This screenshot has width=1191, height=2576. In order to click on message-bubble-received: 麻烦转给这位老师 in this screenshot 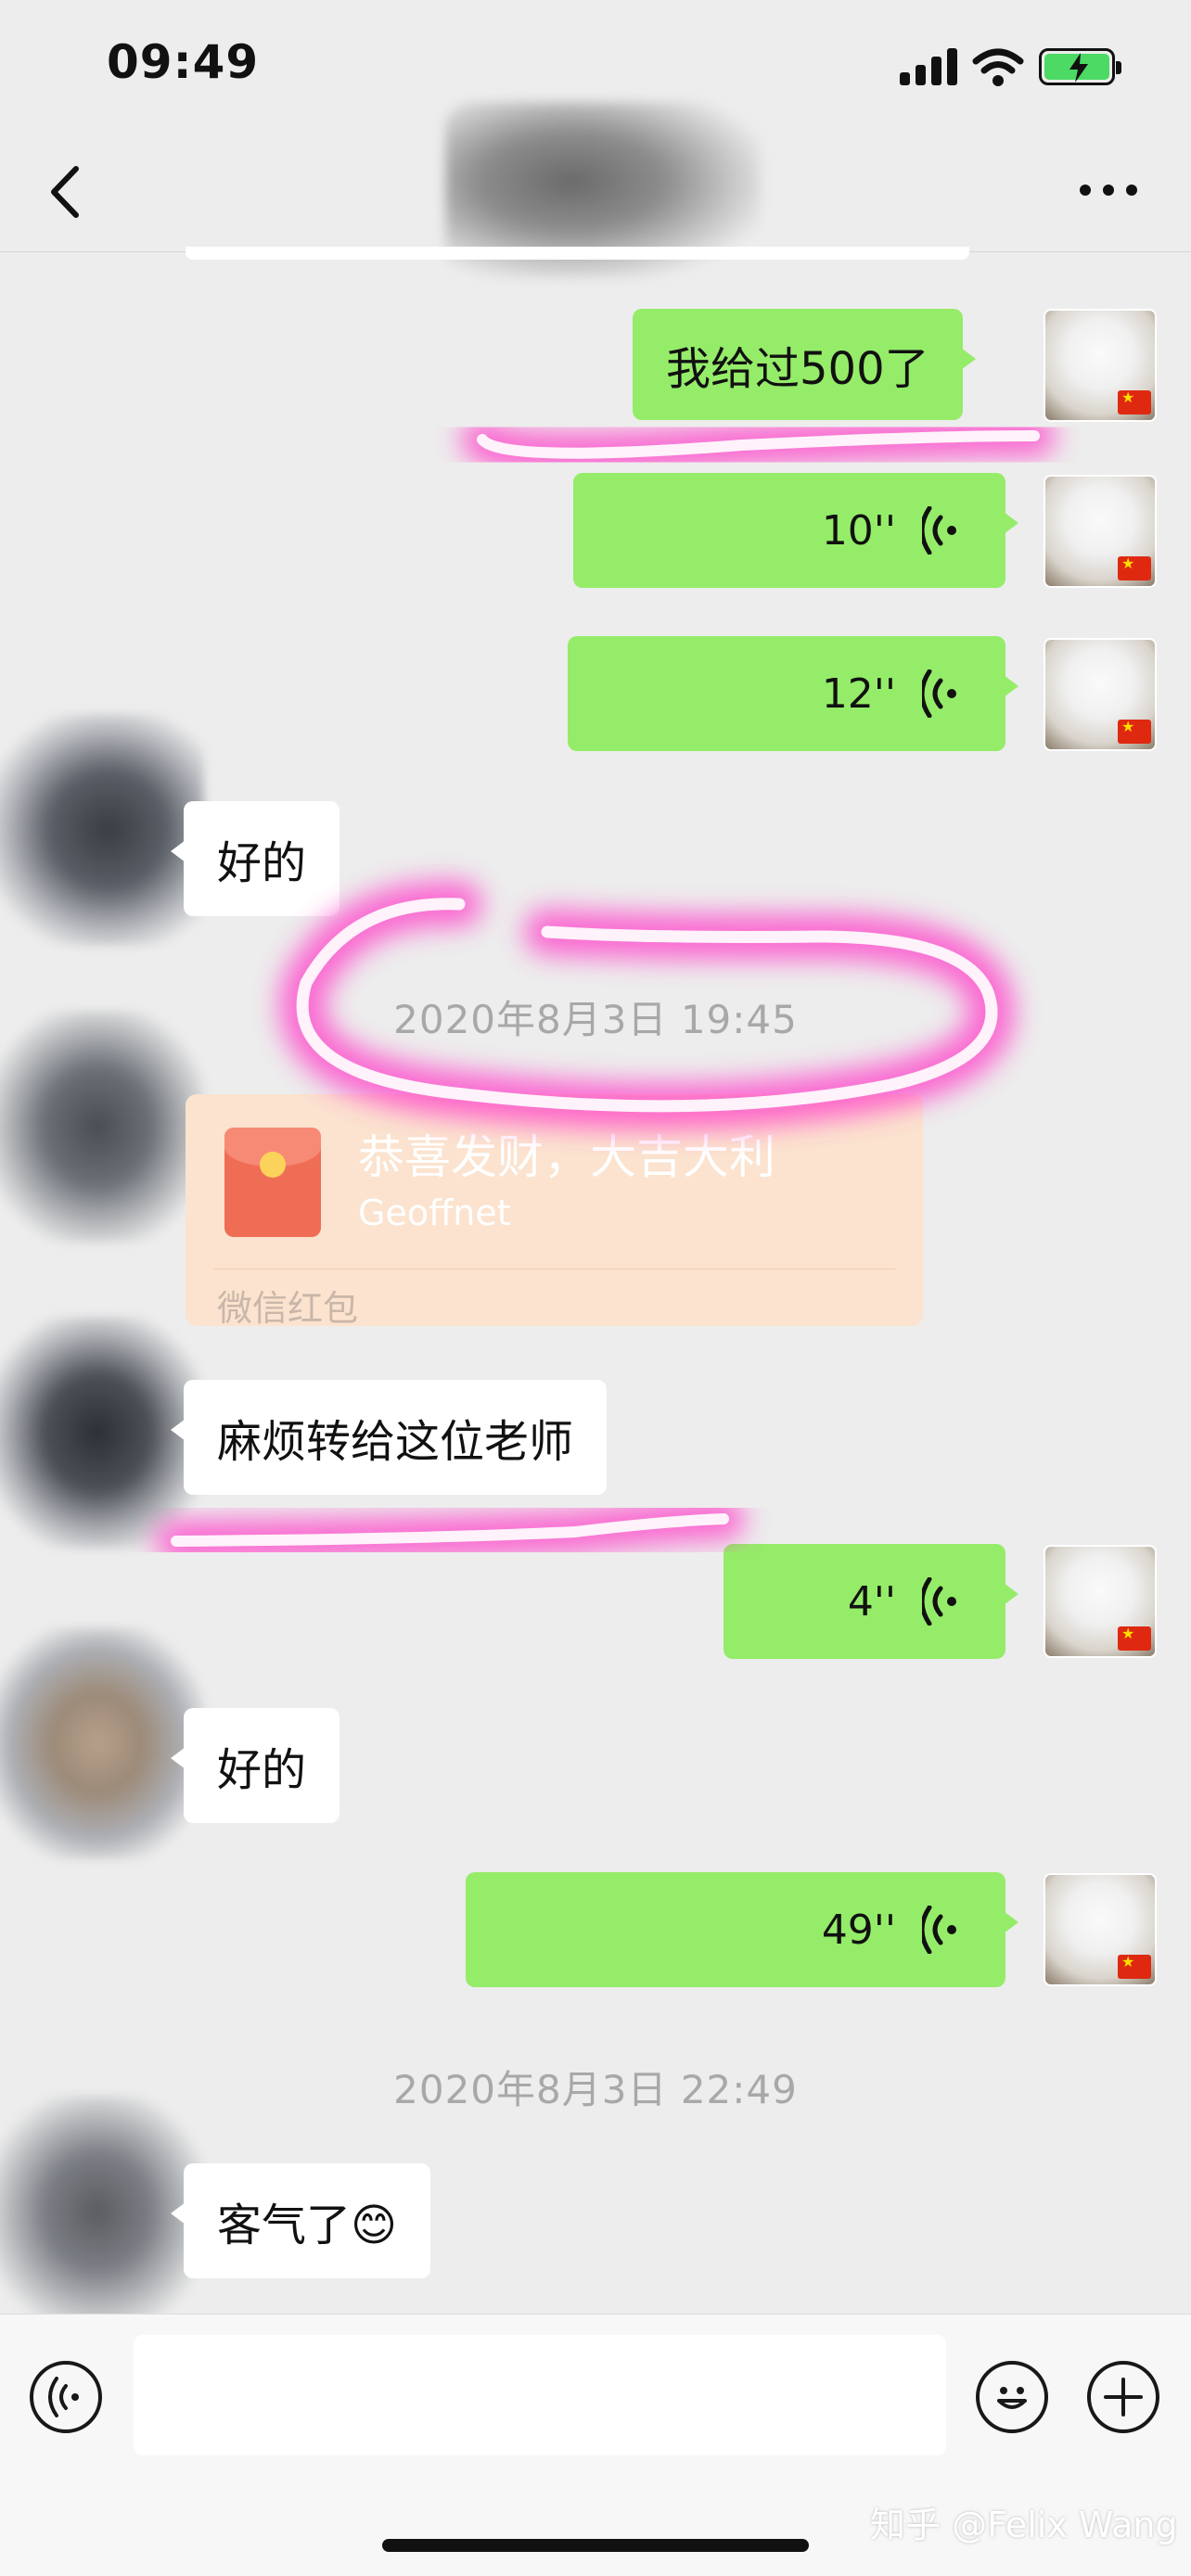, I will do `click(389, 1438)`.